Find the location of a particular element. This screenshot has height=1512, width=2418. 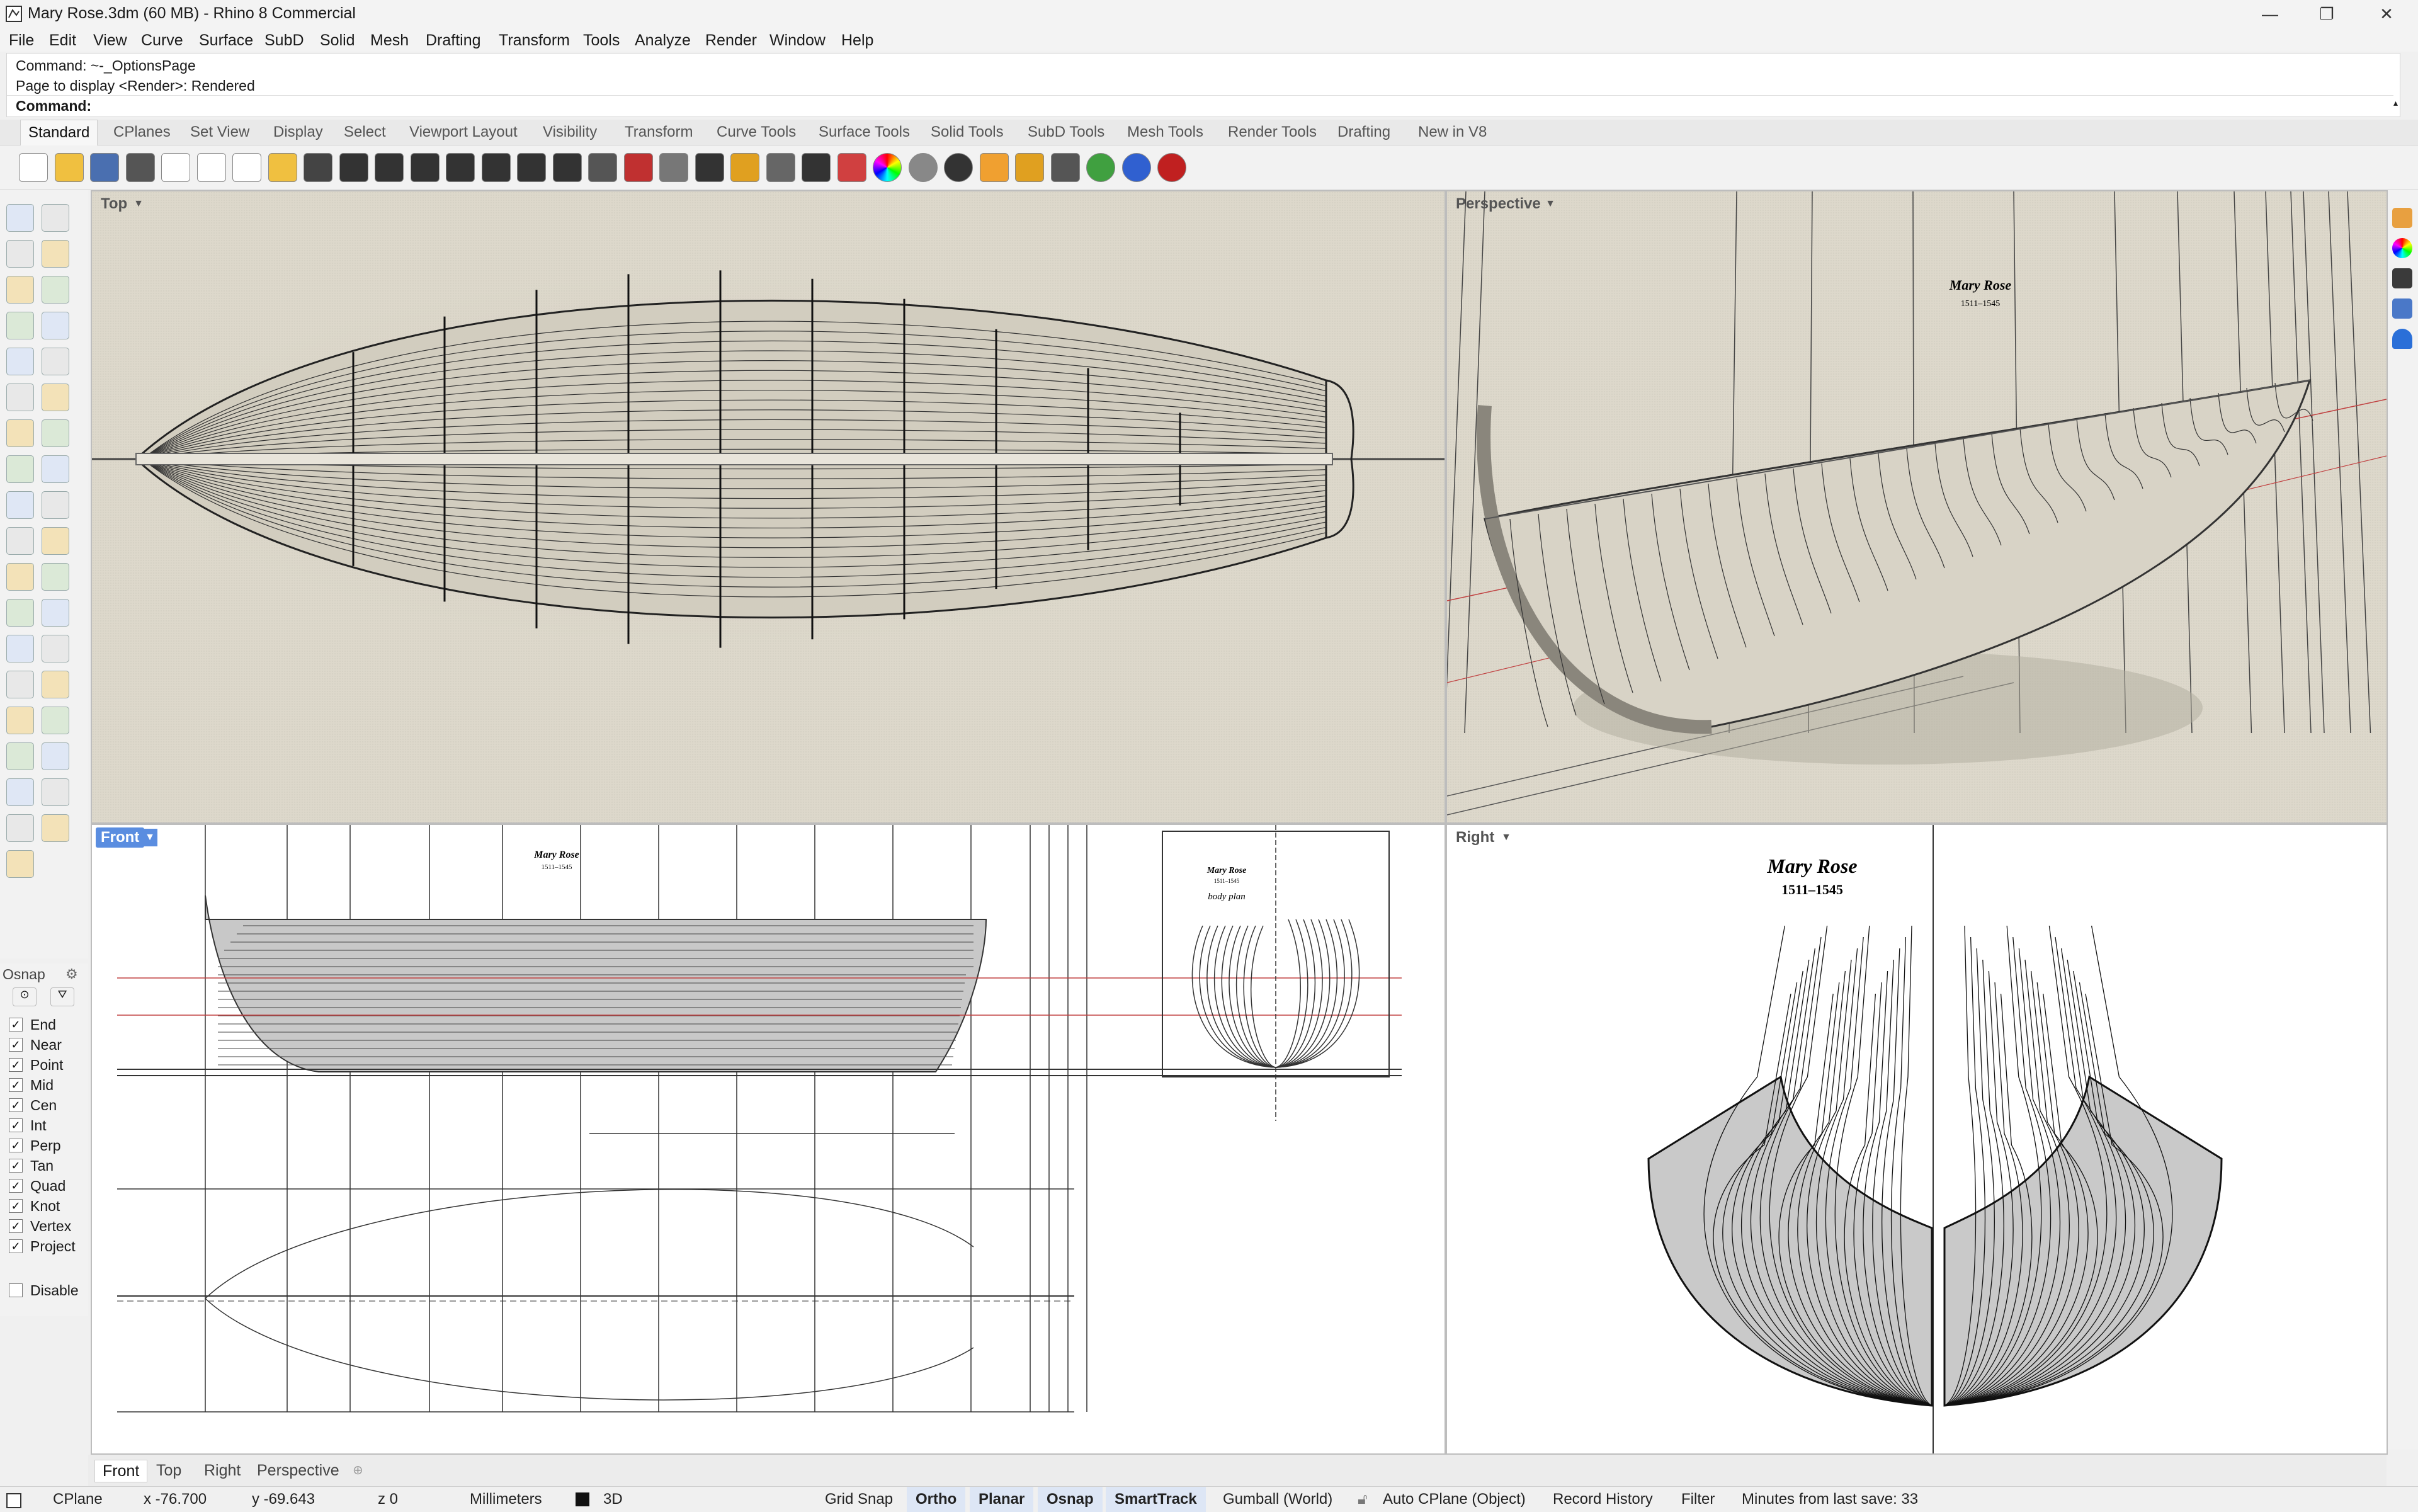

tab-standard: Standard is located at coordinates (59, 133).